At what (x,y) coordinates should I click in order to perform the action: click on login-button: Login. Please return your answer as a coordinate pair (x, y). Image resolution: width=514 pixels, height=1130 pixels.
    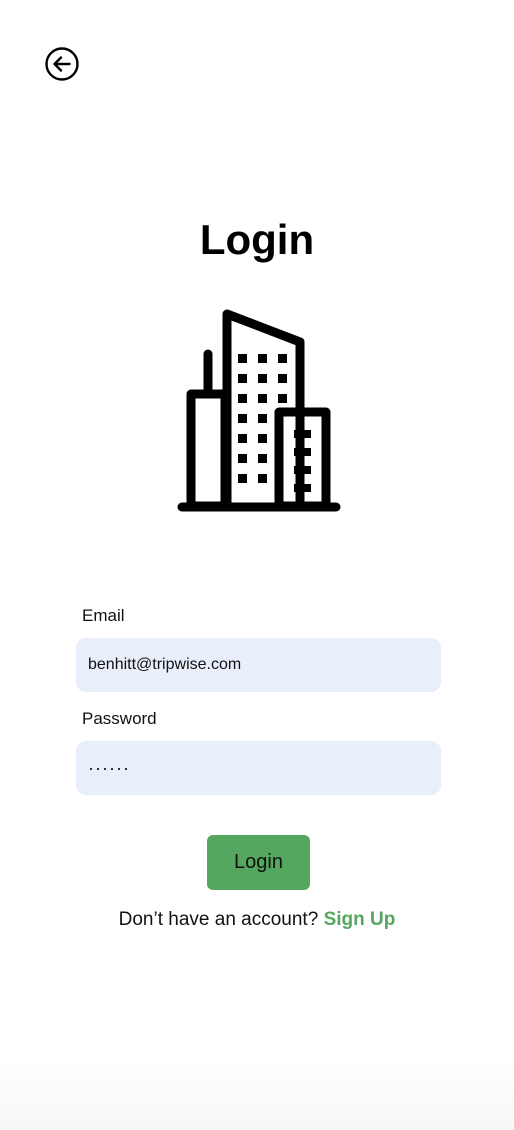
    Looking at the image, I should click on (258, 862).